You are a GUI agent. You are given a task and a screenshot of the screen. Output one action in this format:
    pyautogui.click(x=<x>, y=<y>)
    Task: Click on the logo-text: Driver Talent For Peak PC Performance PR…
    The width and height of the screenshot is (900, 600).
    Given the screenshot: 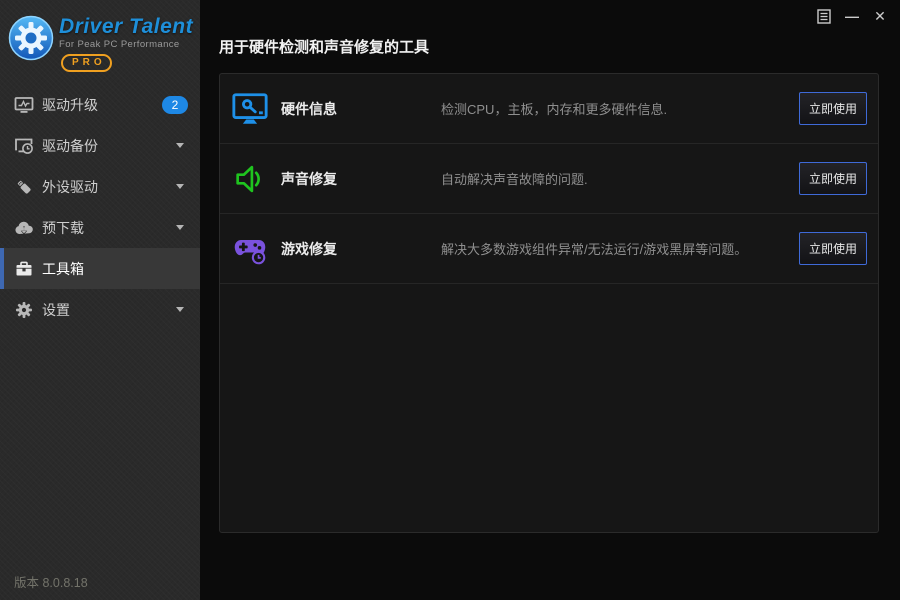 What is the action you would take?
    pyautogui.click(x=126, y=44)
    